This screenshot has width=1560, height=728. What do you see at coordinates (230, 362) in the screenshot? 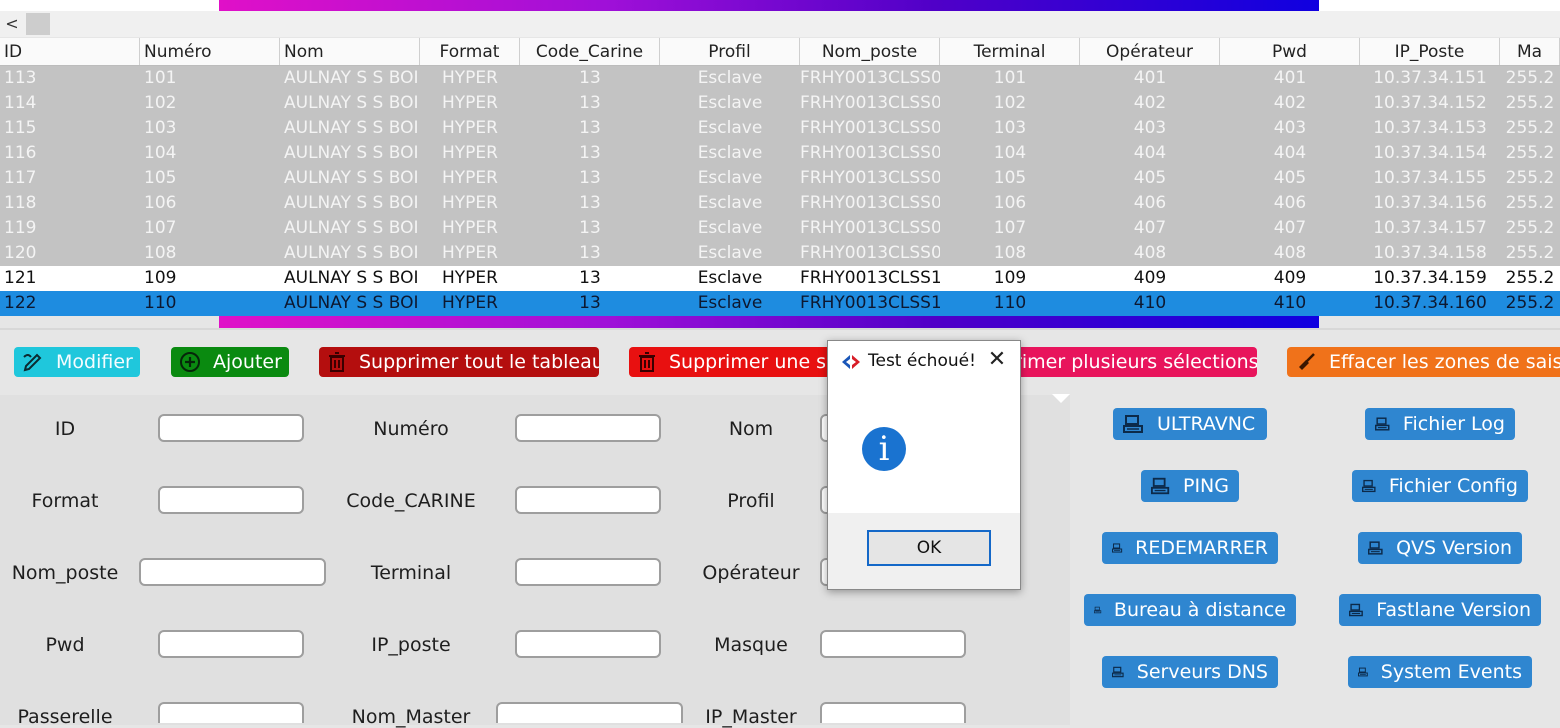
I see `ajouter-button: Ajouter` at bounding box center [230, 362].